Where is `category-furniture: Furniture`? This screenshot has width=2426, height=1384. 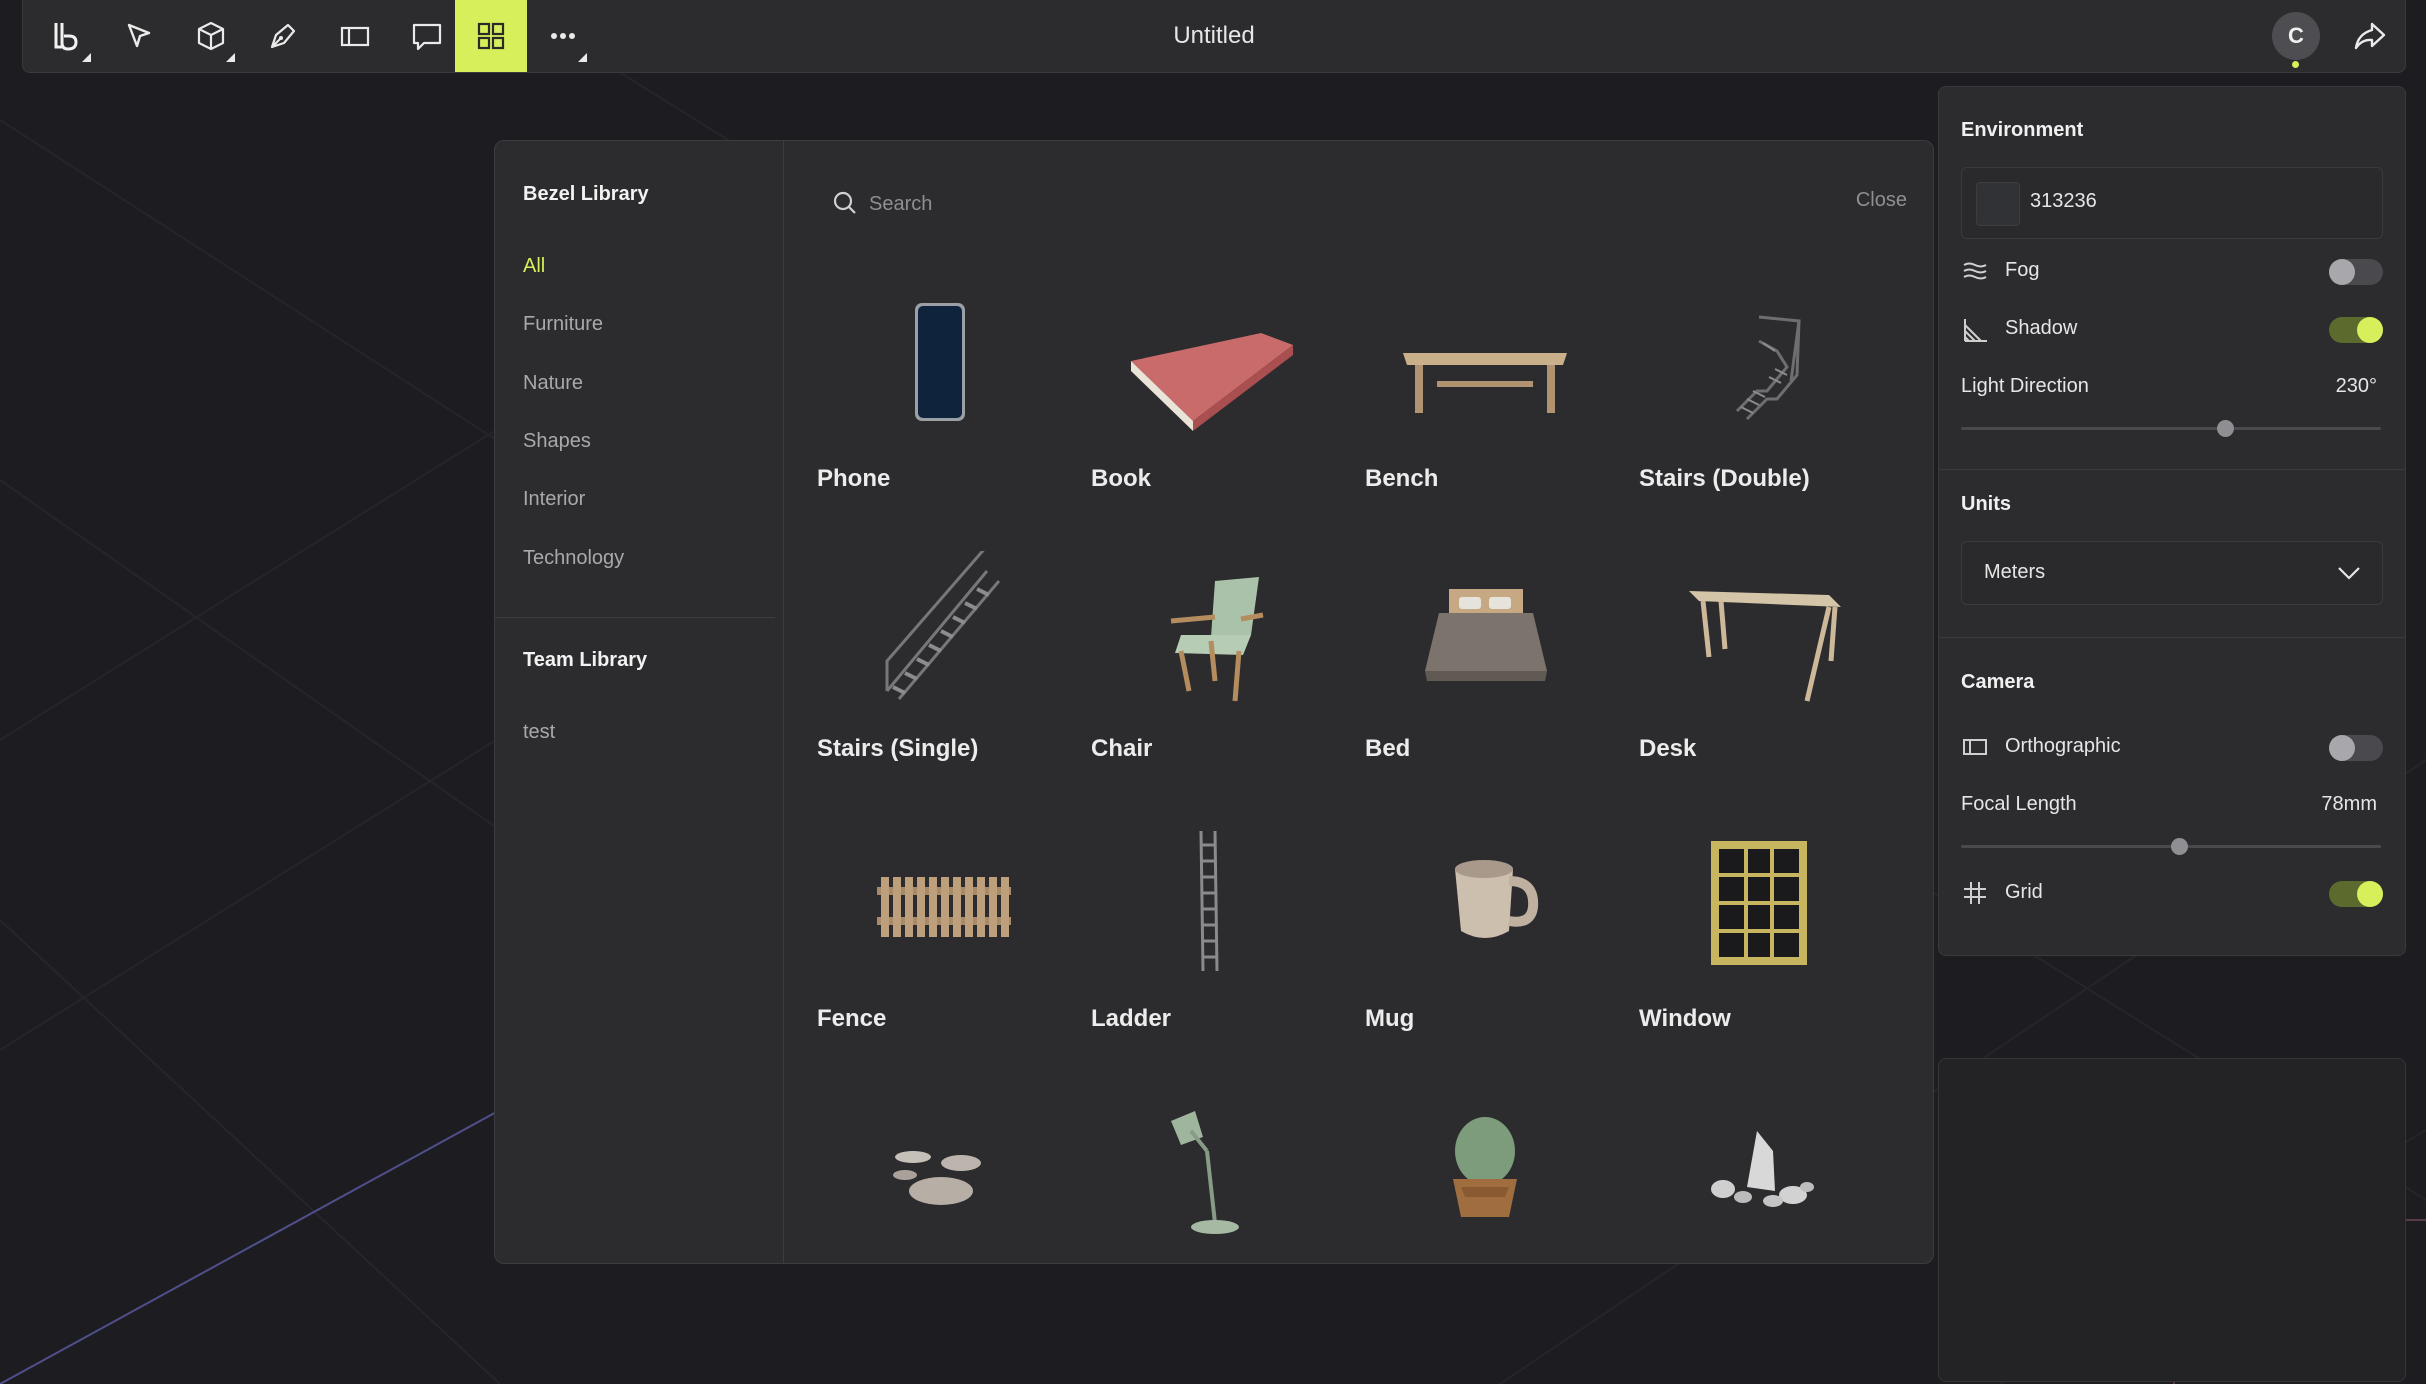 category-furniture: Furniture is located at coordinates (563, 324).